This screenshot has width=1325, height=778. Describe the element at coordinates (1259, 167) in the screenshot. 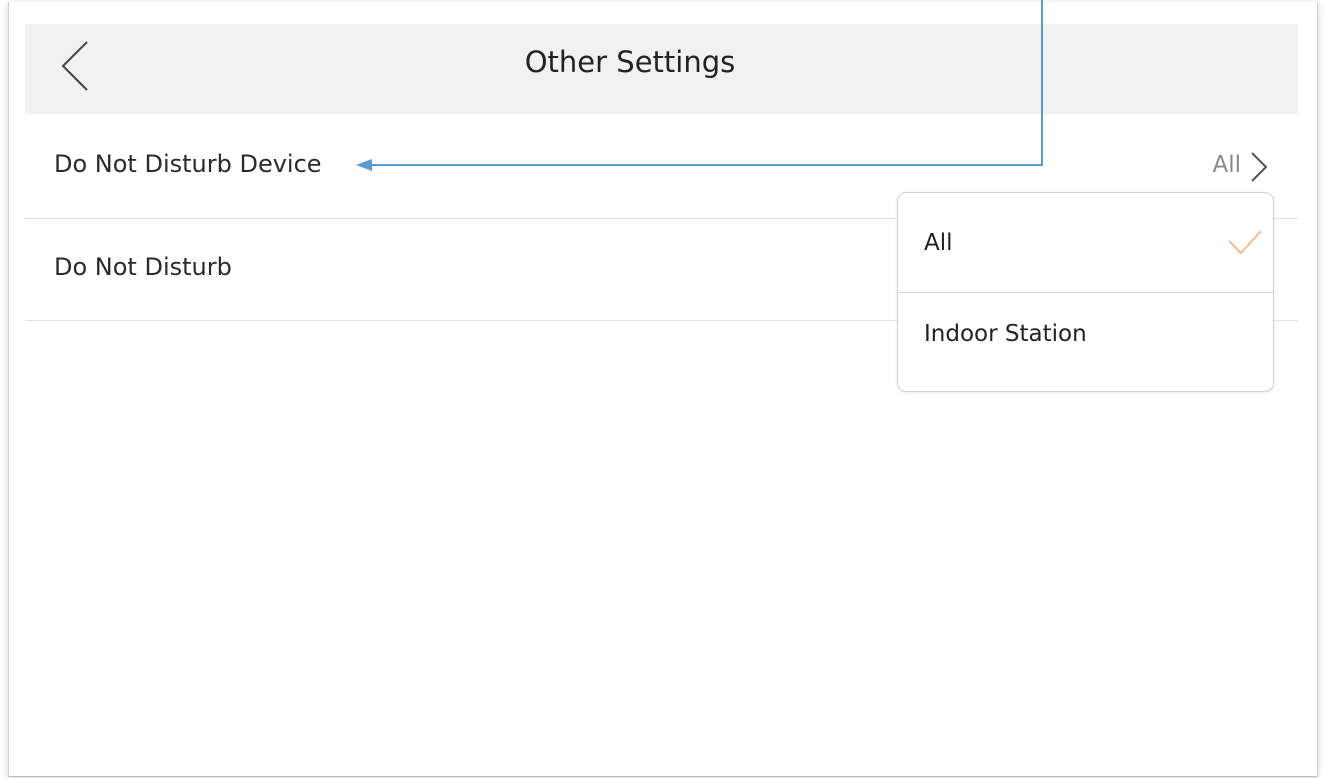

I see `chevron-right-icon` at that location.